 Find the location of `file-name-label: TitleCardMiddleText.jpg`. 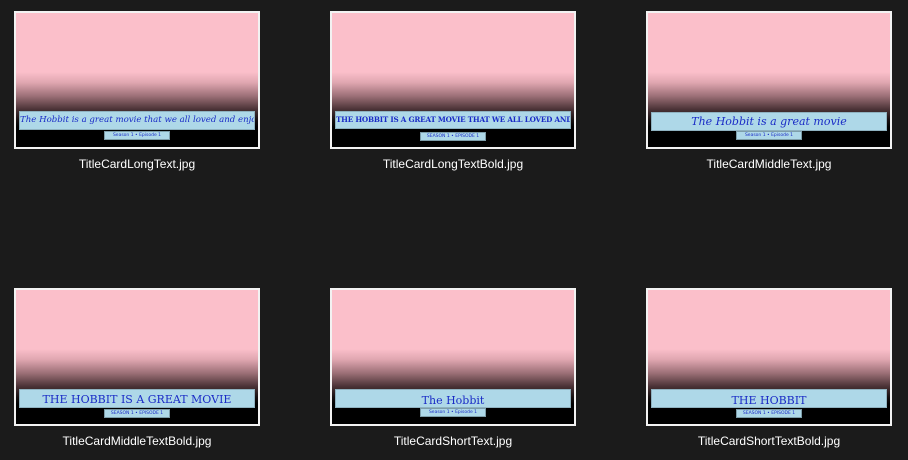

file-name-label: TitleCardMiddleText.jpg is located at coordinates (769, 164).